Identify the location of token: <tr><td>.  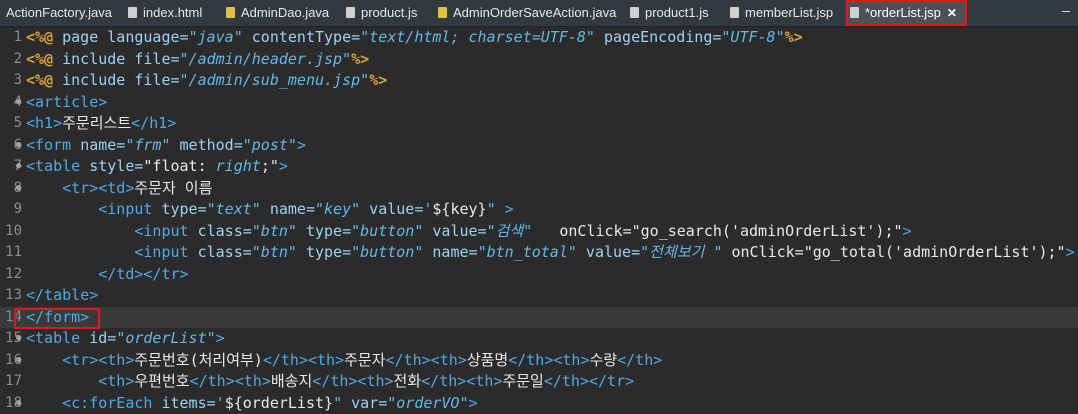
(98, 188).